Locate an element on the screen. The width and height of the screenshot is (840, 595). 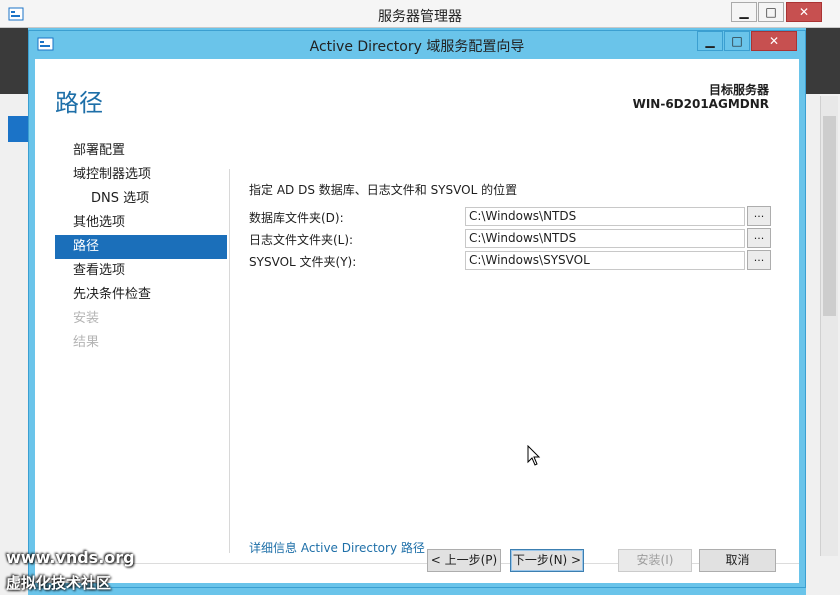
server-manager-minimize-button: ▁ is located at coordinates (744, 12).